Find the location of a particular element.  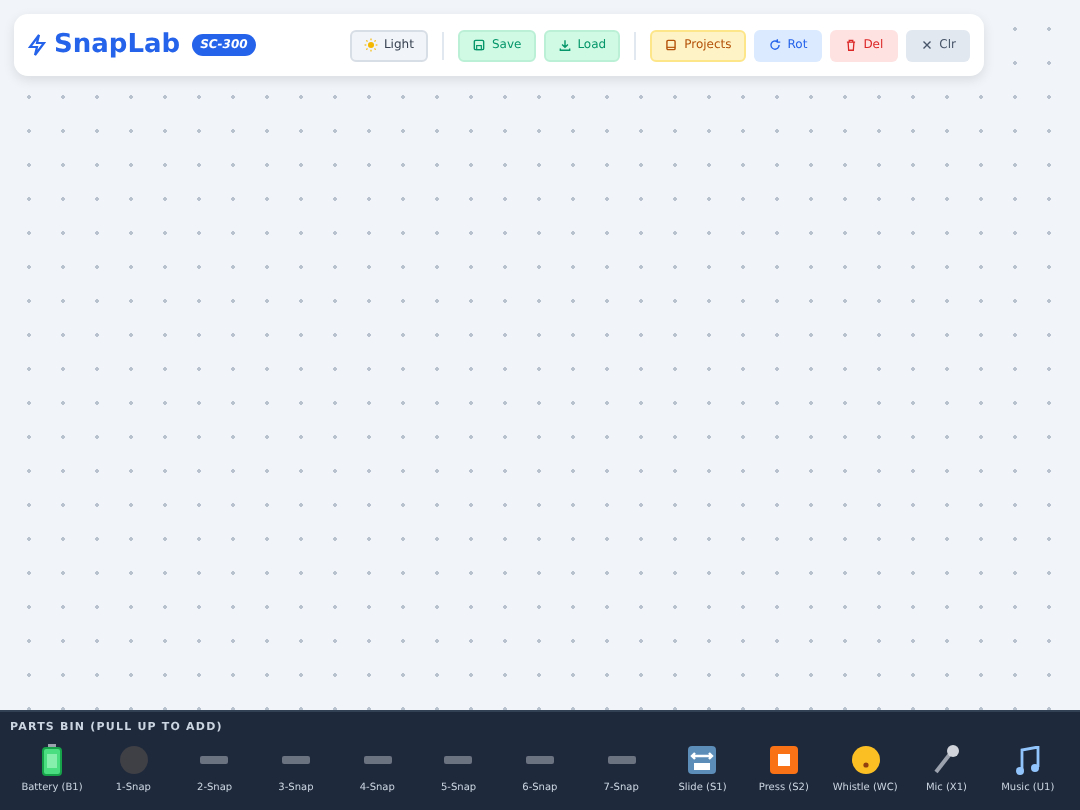

app-title: SnapLab is located at coordinates (117, 45).